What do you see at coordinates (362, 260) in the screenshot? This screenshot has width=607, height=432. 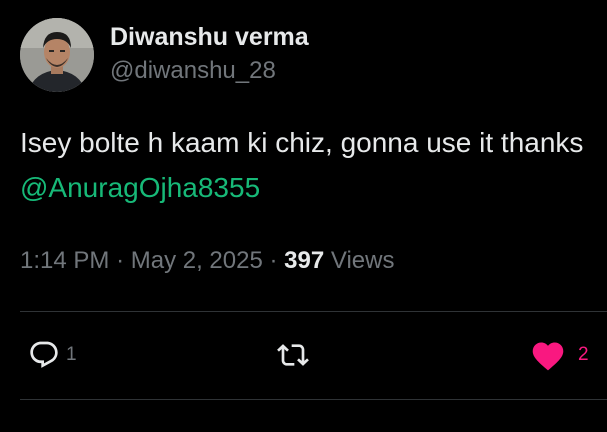 I see `views-label: Views` at bounding box center [362, 260].